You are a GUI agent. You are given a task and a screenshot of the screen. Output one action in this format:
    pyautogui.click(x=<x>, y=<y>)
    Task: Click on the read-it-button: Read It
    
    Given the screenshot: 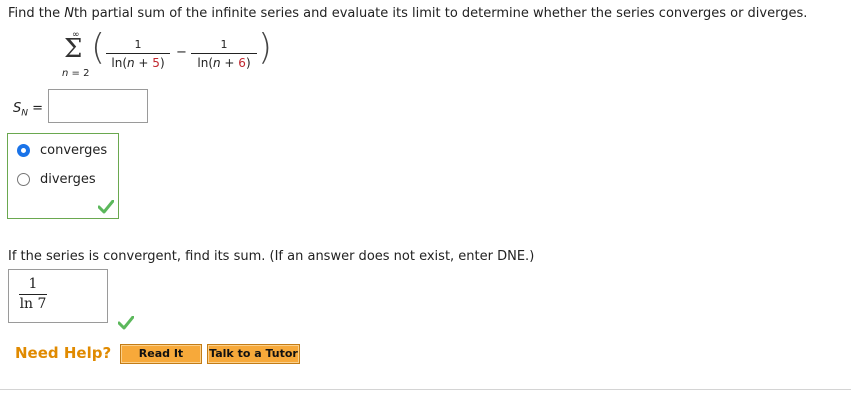 What is the action you would take?
    pyautogui.click(x=161, y=354)
    